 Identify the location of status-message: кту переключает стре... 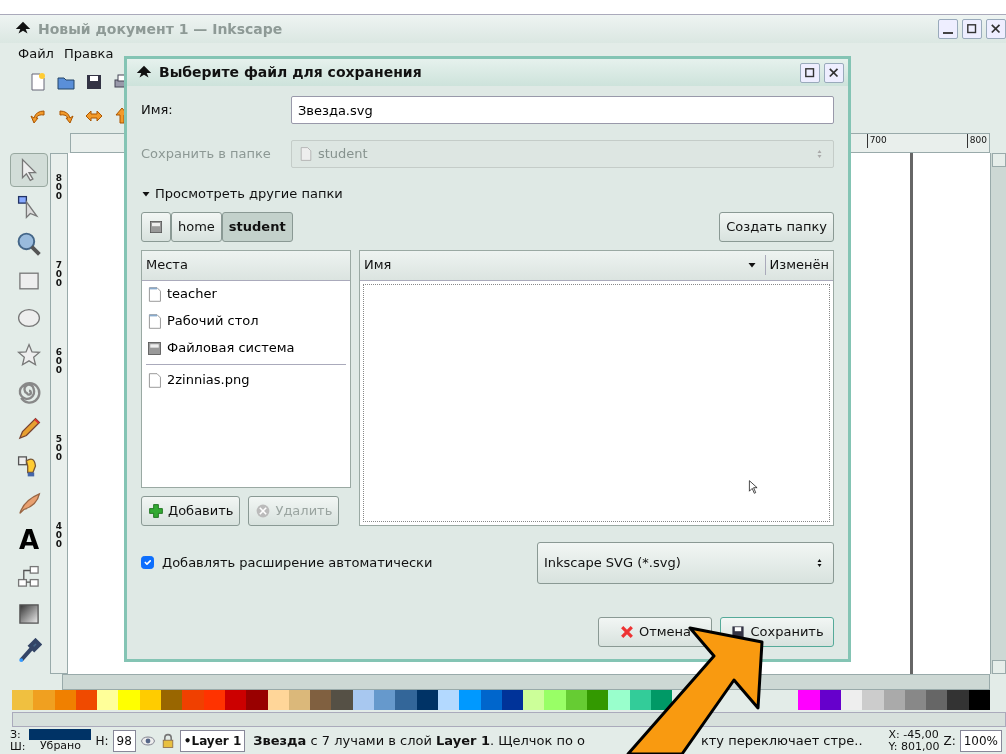
(781, 740).